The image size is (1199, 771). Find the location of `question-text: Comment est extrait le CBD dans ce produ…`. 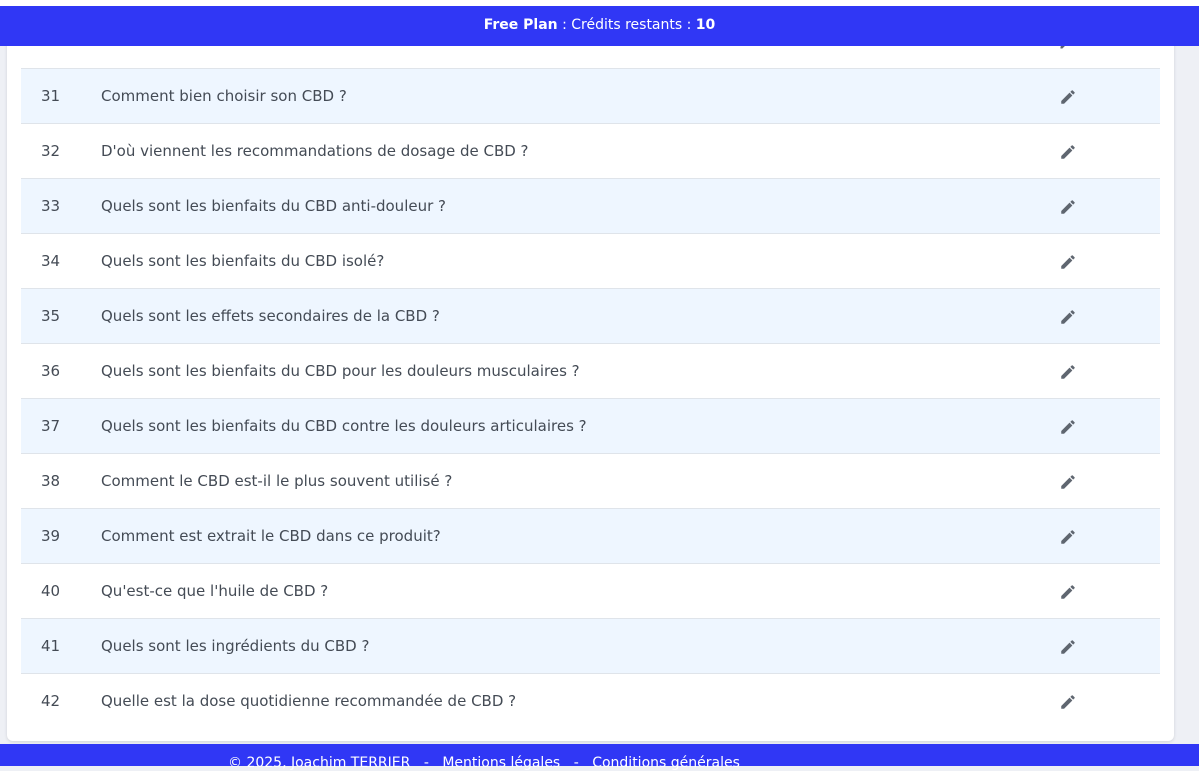

question-text: Comment est extrait le CBD dans ce produ… is located at coordinates (271, 536).